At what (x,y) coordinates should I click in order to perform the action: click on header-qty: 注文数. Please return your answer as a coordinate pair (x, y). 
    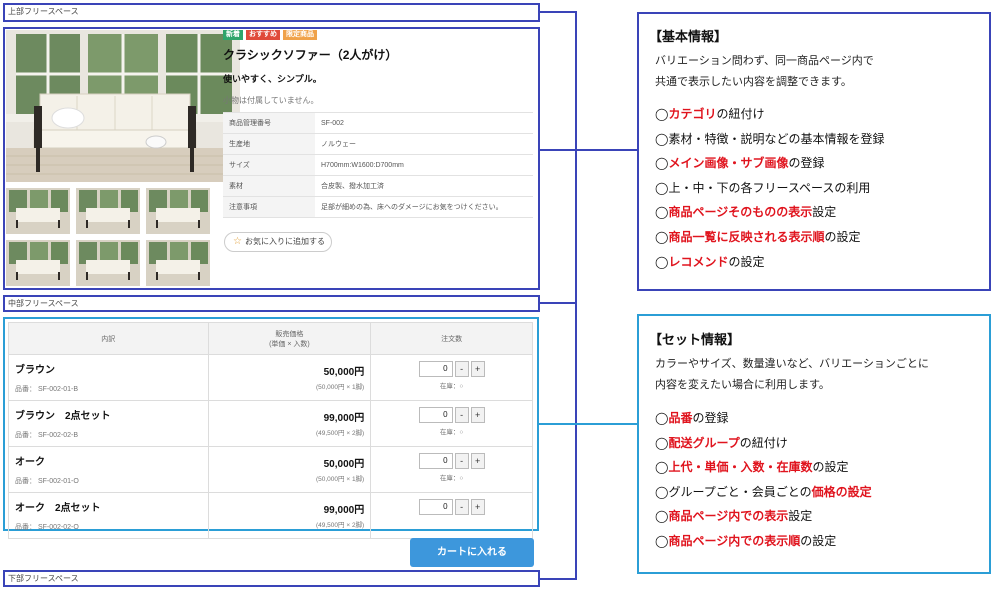
    Looking at the image, I should click on (451, 338).